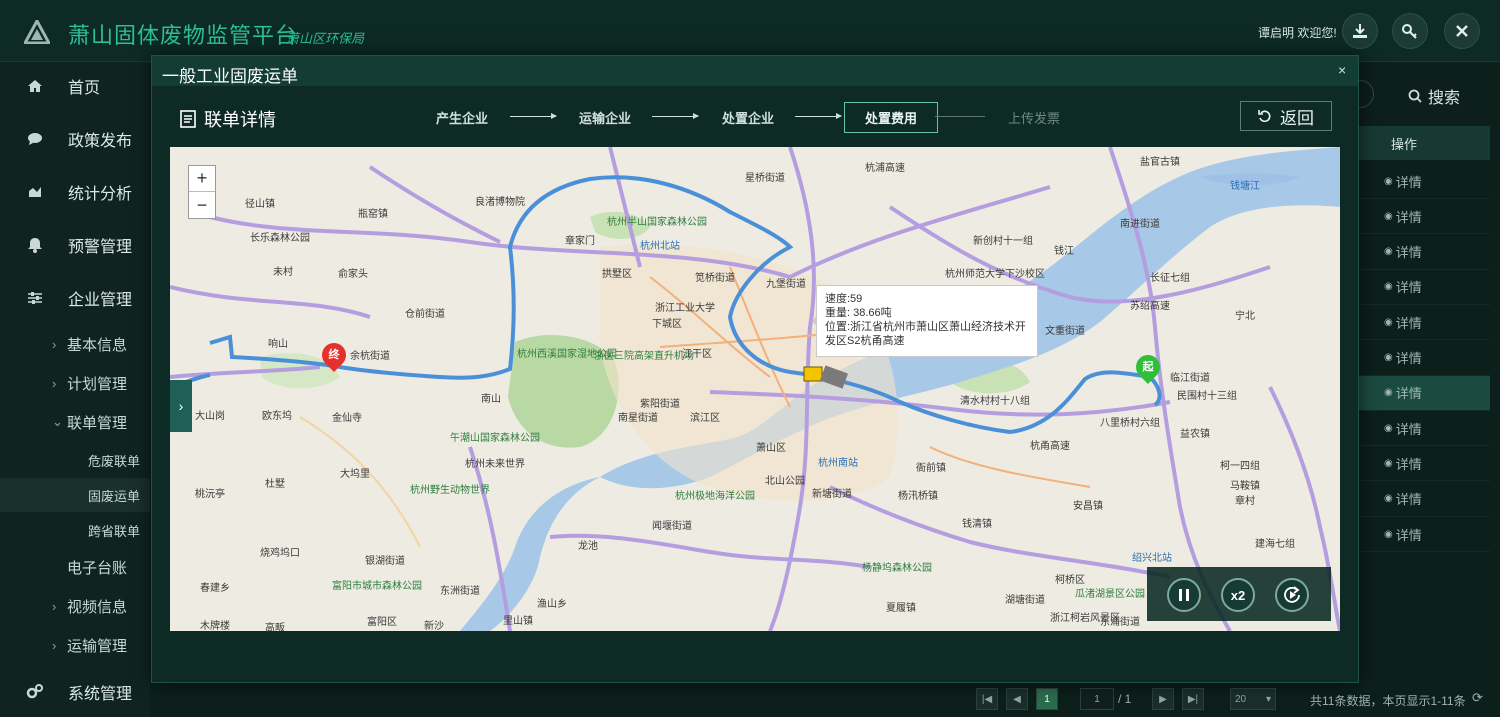  What do you see at coordinates (202, 205) in the screenshot?
I see `zoom-out-button: −` at bounding box center [202, 205].